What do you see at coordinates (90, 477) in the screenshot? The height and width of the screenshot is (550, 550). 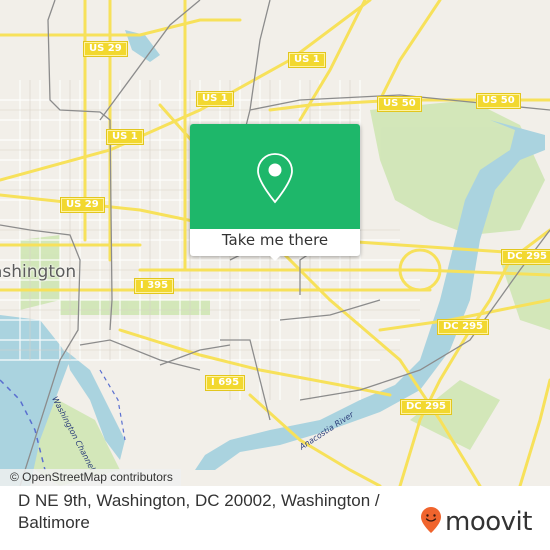 I see `map-attribution: © OpenStreetMap contributors` at bounding box center [90, 477].